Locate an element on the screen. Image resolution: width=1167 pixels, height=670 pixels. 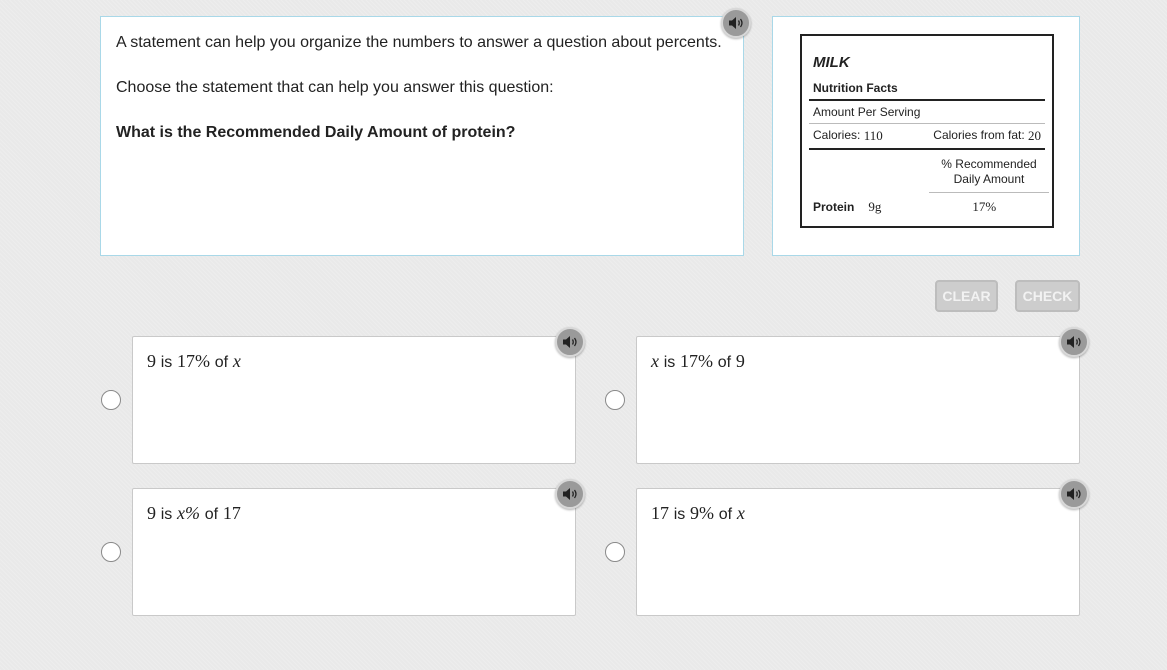
amount-per-serving-label: Amount Per Serving is located at coordinates (867, 112).